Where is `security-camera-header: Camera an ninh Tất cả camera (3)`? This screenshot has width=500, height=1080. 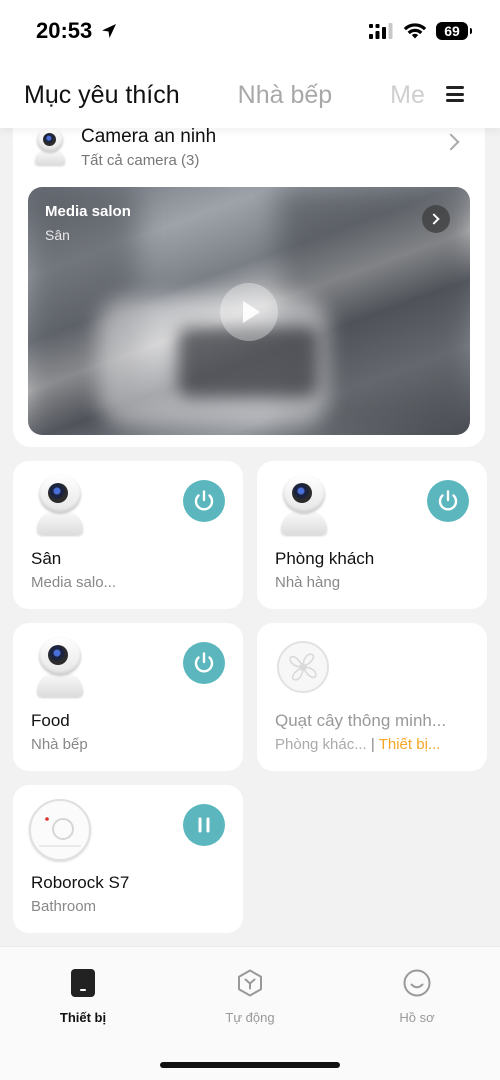 security-camera-header: Camera an ninh Tất cả camera (3) is located at coordinates (249, 147).